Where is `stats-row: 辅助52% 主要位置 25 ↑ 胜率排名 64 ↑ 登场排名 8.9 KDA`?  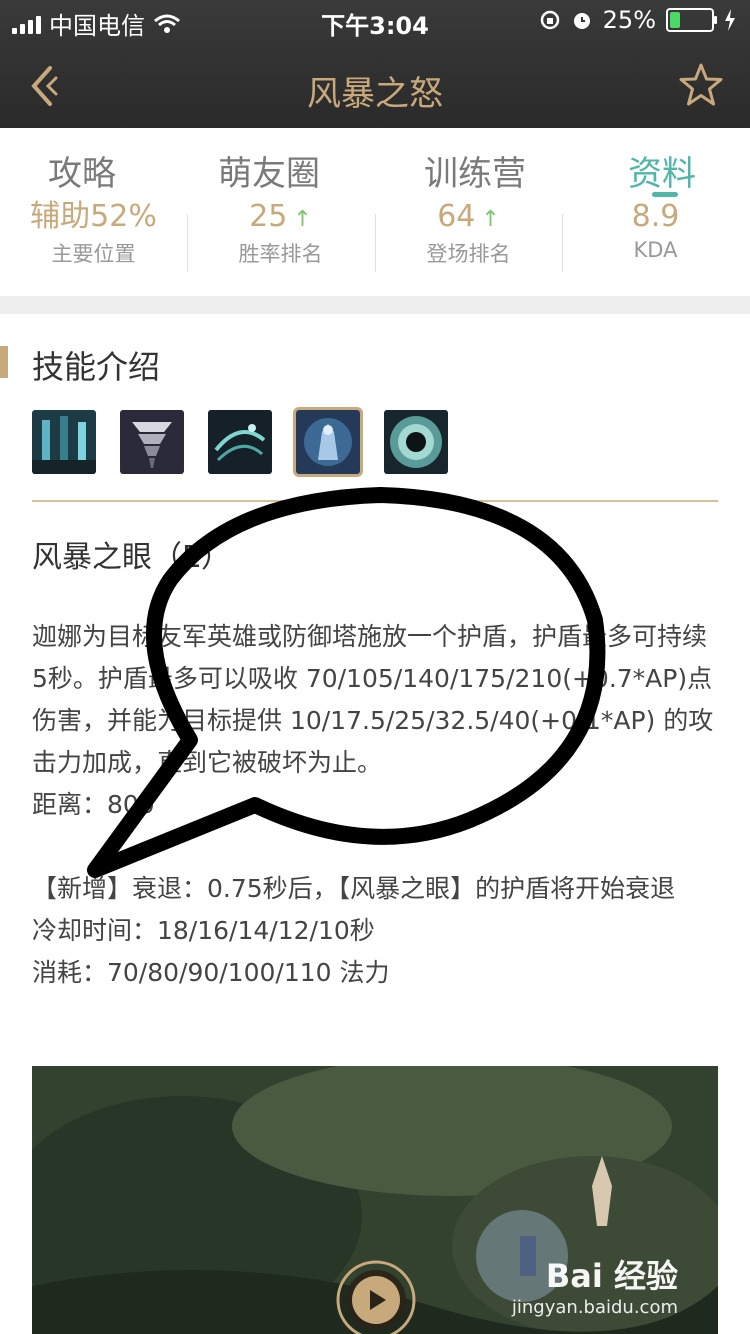
stats-row: 辅助52% 主要位置 25 ↑ 胜率排名 64 ↑ 登场排名 8.9 KDA is located at coordinates (375, 249).